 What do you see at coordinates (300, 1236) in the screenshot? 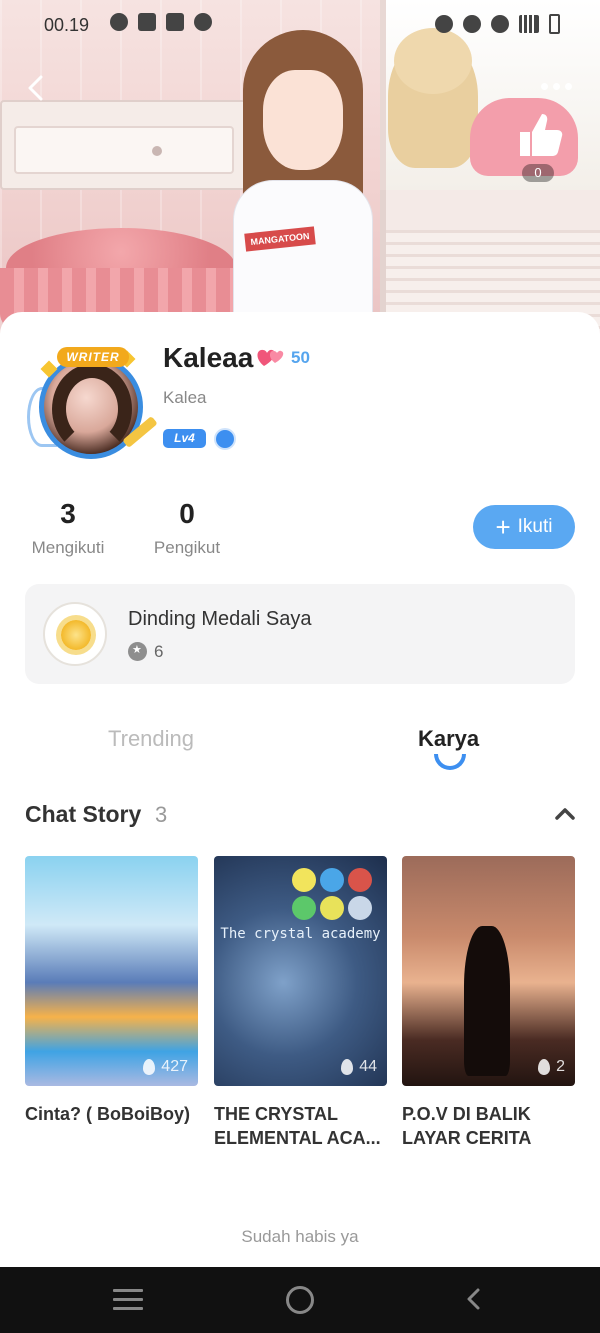
I see `end-of-list-text: Sudah habis ya` at bounding box center [300, 1236].